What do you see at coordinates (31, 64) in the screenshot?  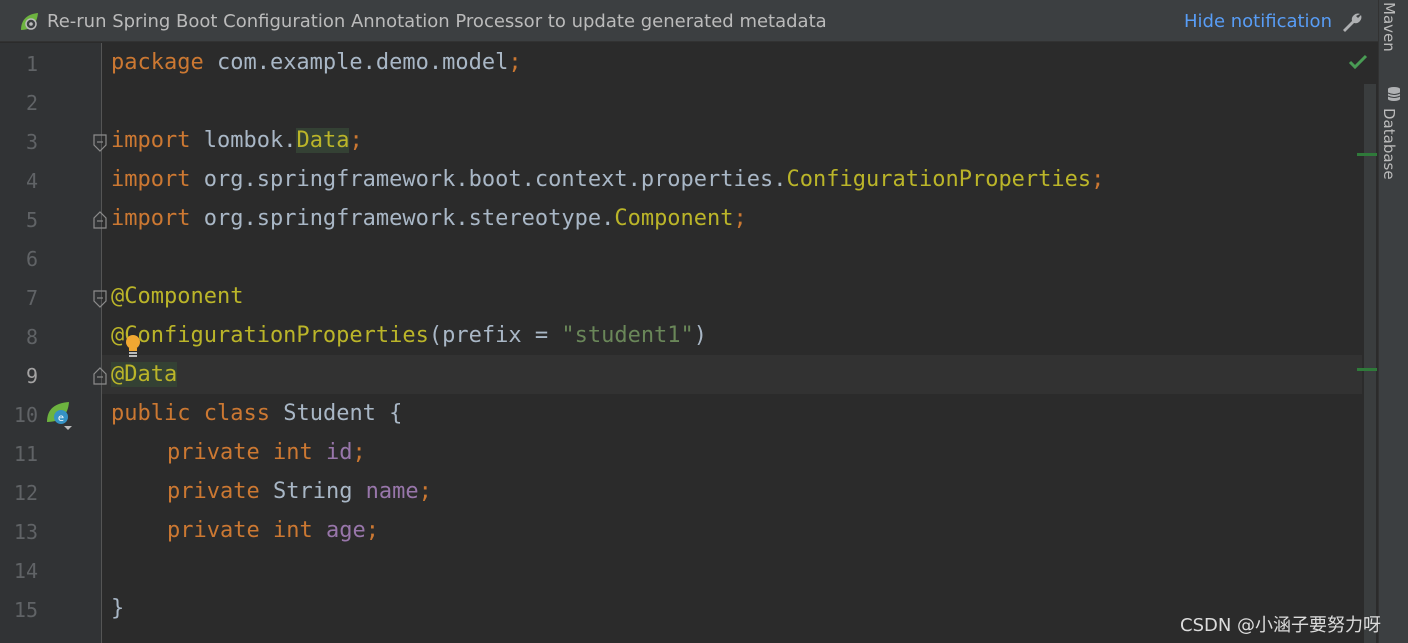 I see `line-number: 1` at bounding box center [31, 64].